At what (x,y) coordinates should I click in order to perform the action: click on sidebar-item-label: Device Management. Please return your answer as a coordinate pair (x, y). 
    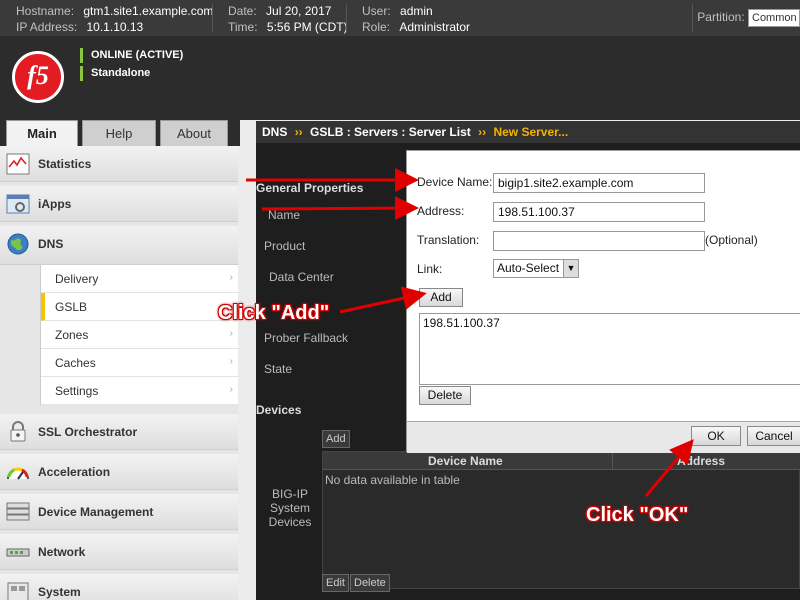
    Looking at the image, I should click on (96, 512).